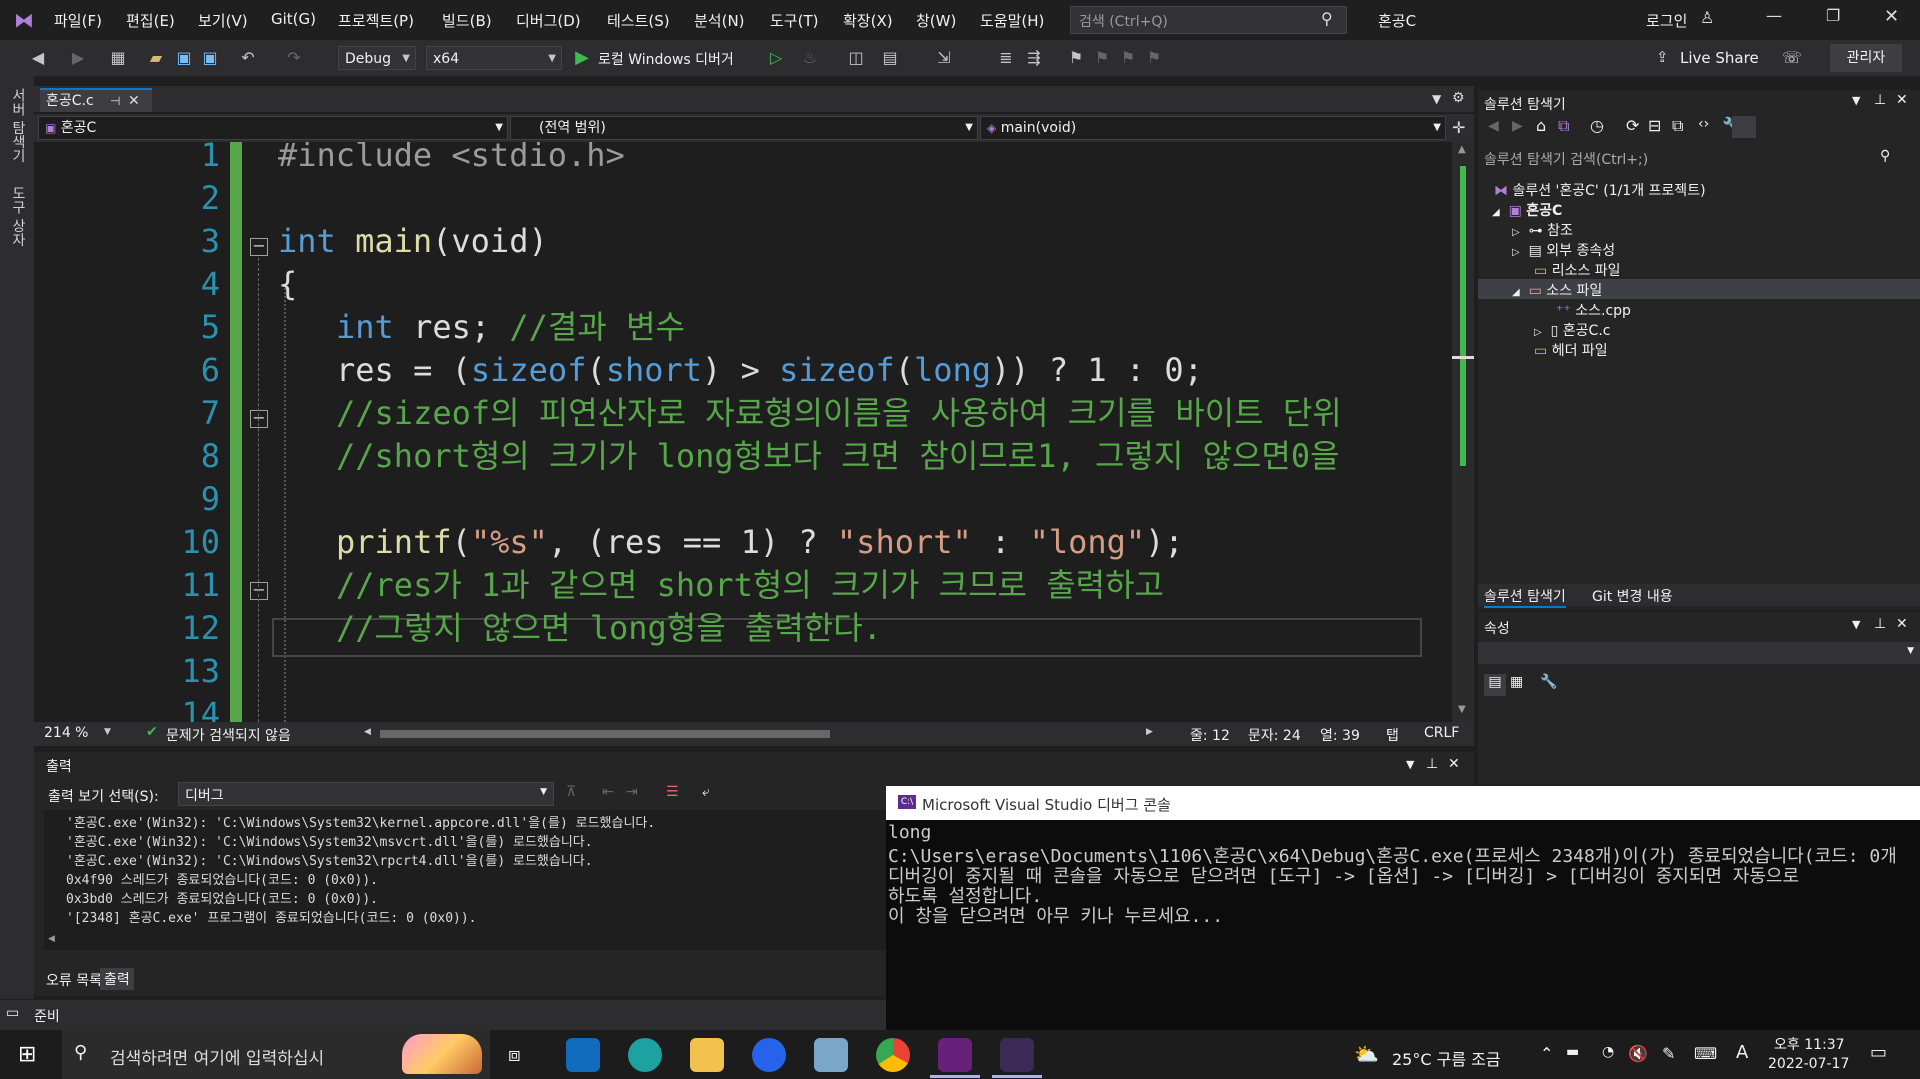 This screenshot has width=1920, height=1079. What do you see at coordinates (1699, 653) in the screenshot?
I see `object-select: ▼` at bounding box center [1699, 653].